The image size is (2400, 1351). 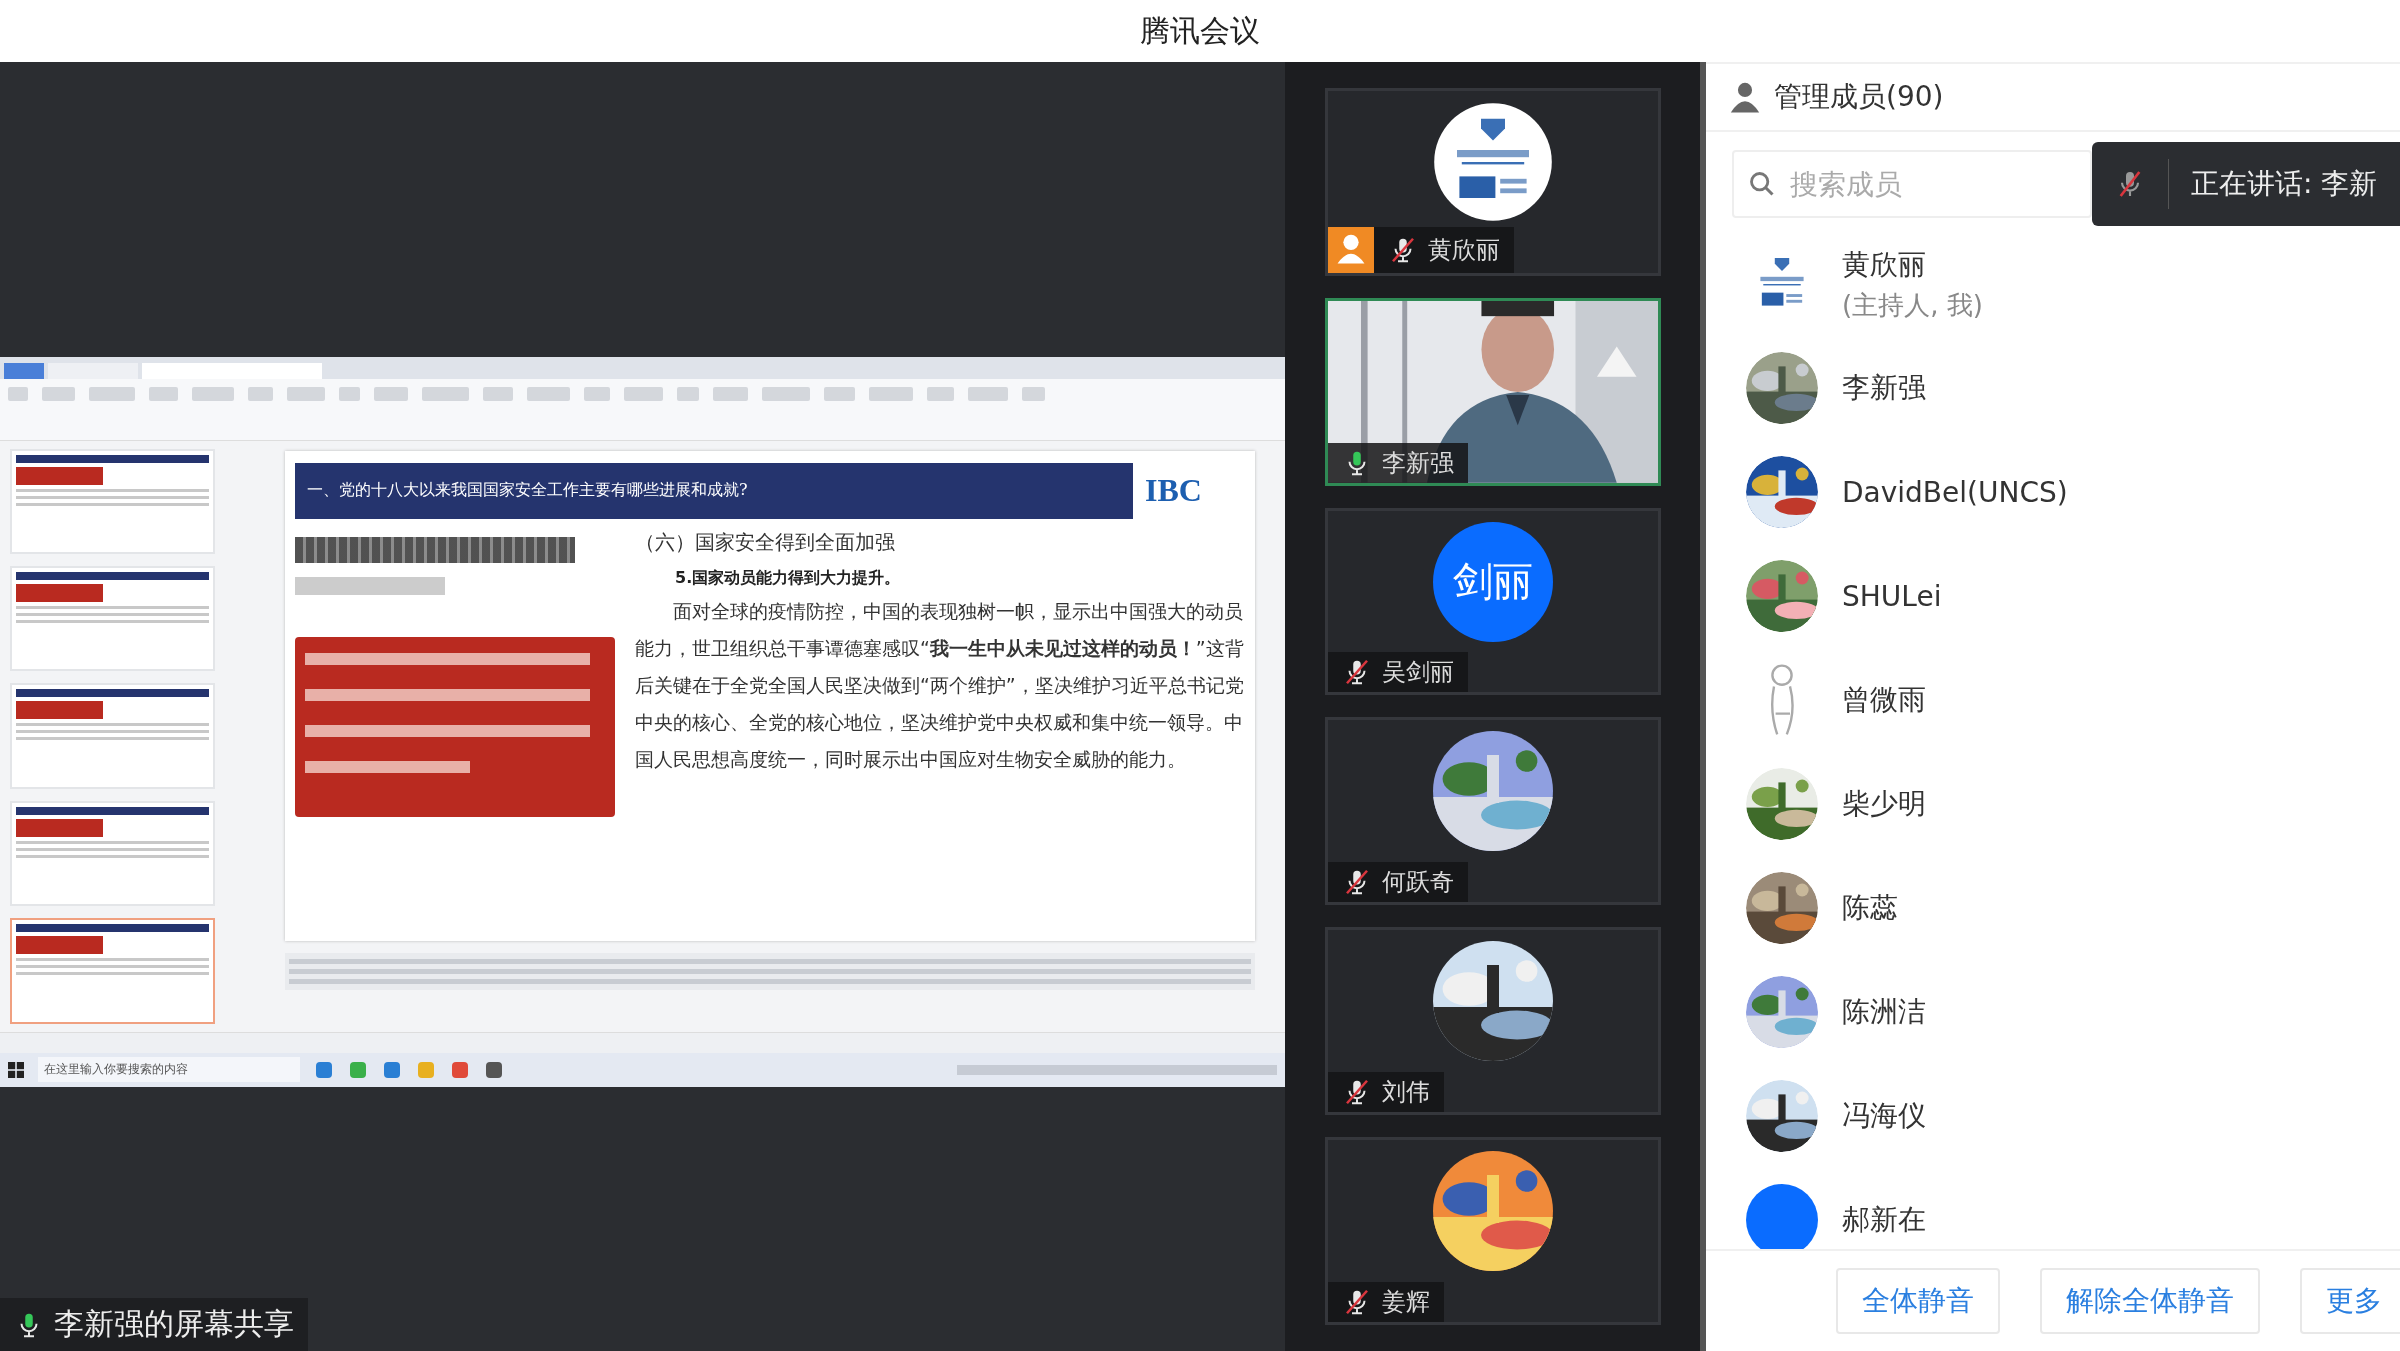 I want to click on sketch-figure-icon, so click(x=1782, y=700).